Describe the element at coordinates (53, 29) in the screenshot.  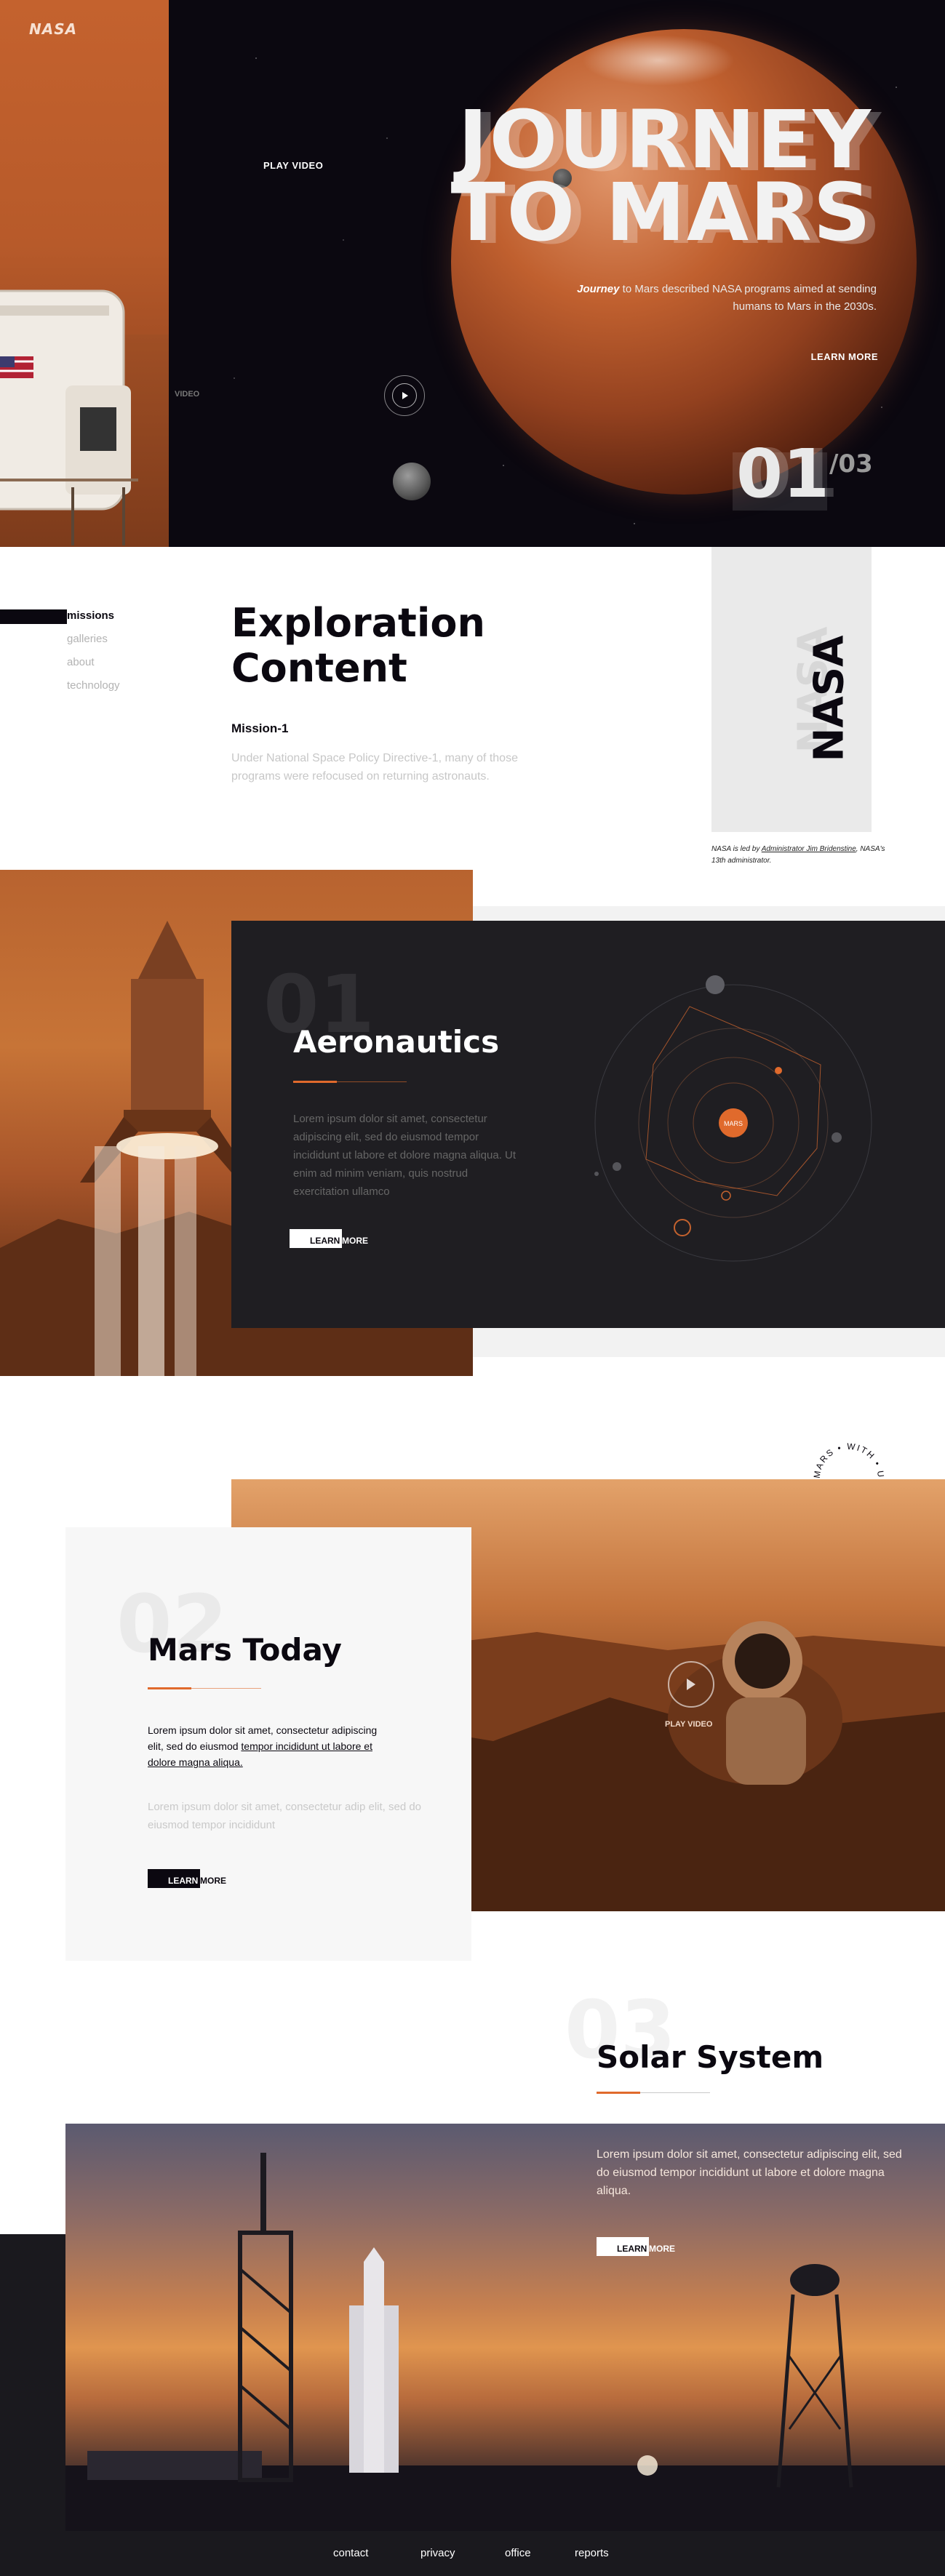
I see `nasa-logo: NASA` at that location.